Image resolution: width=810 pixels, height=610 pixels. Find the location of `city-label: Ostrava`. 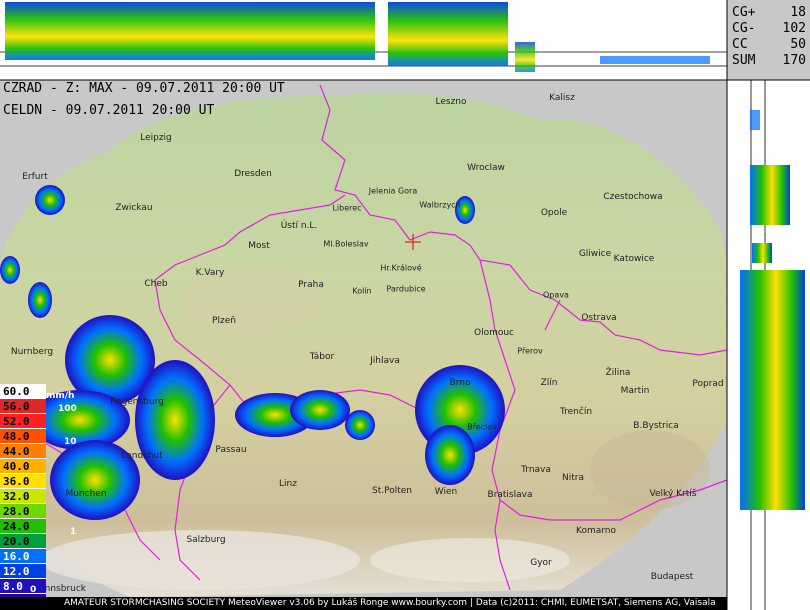

city-label: Ostrava is located at coordinates (599, 318).